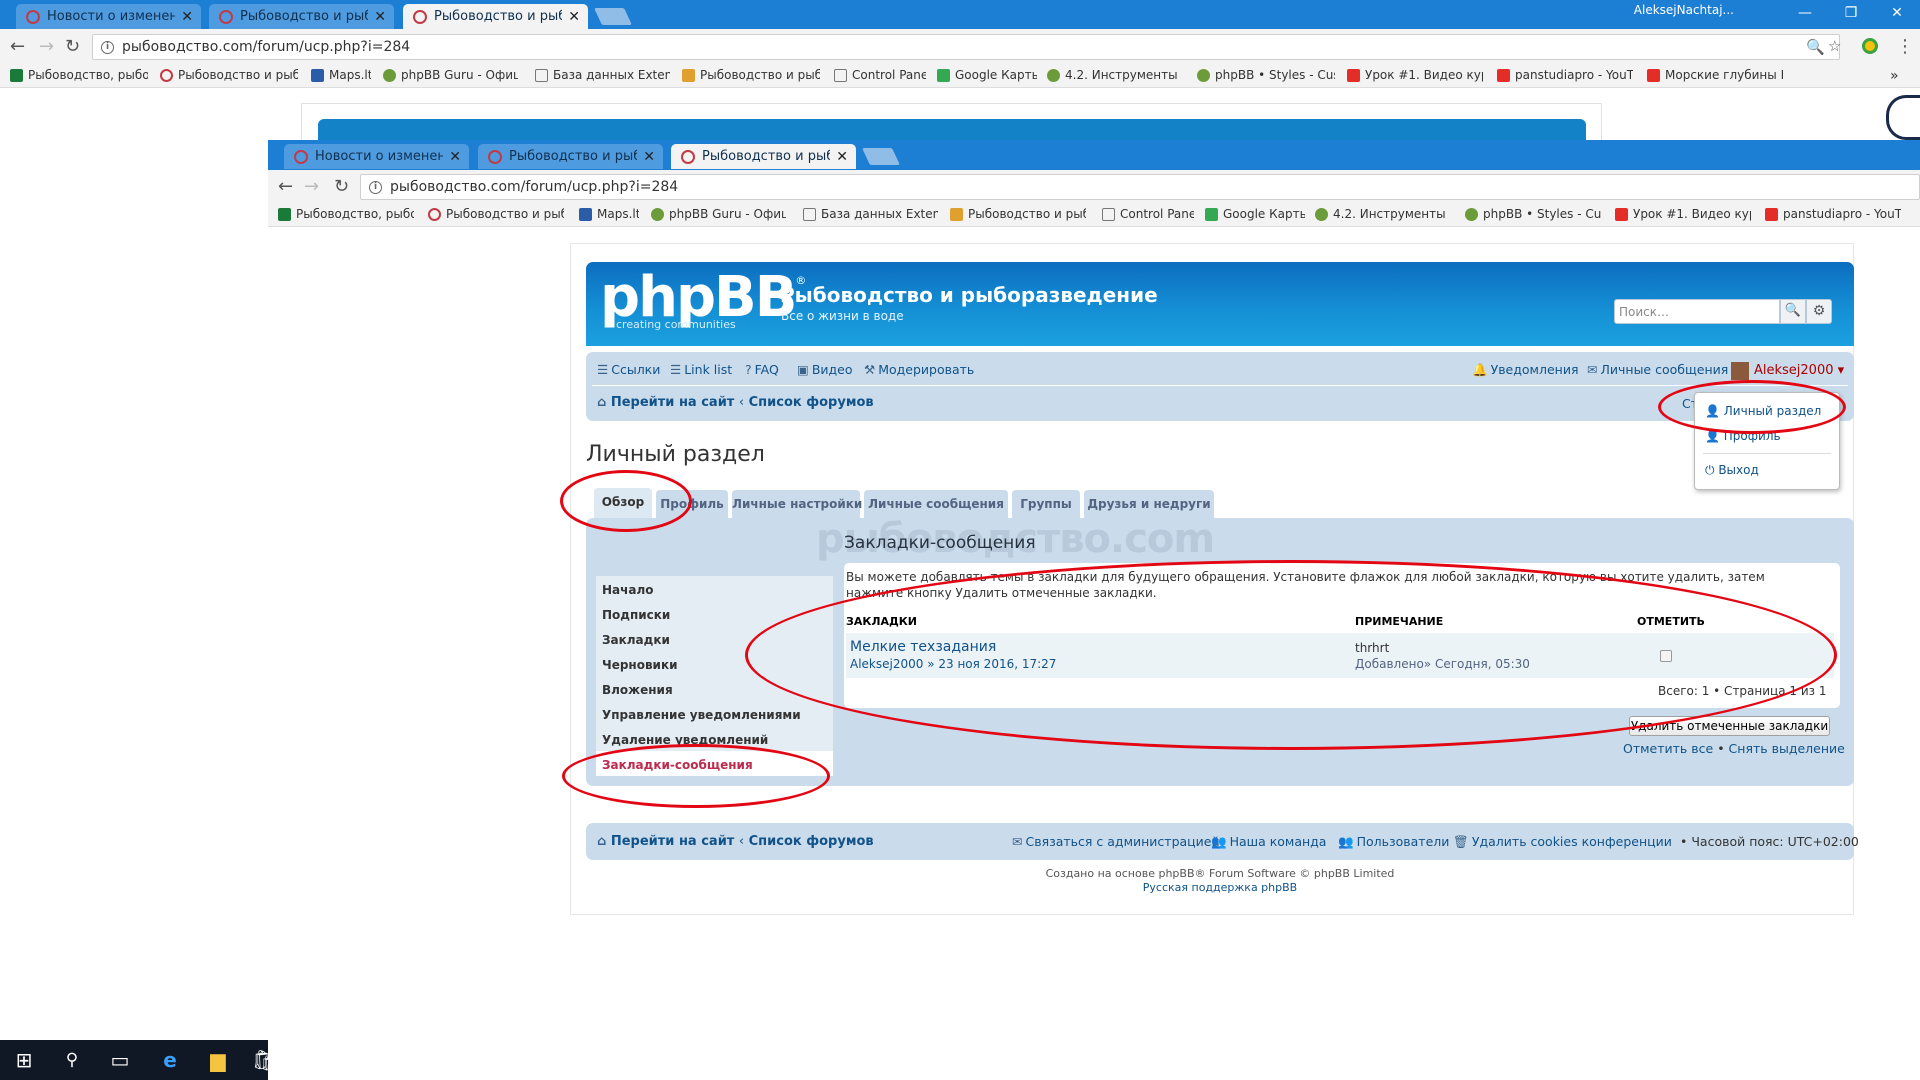 This screenshot has width=1920, height=1080. What do you see at coordinates (763, 156) in the screenshot?
I see `inner-tab-3-active: Рыбоводство и рыбора ✕` at bounding box center [763, 156].